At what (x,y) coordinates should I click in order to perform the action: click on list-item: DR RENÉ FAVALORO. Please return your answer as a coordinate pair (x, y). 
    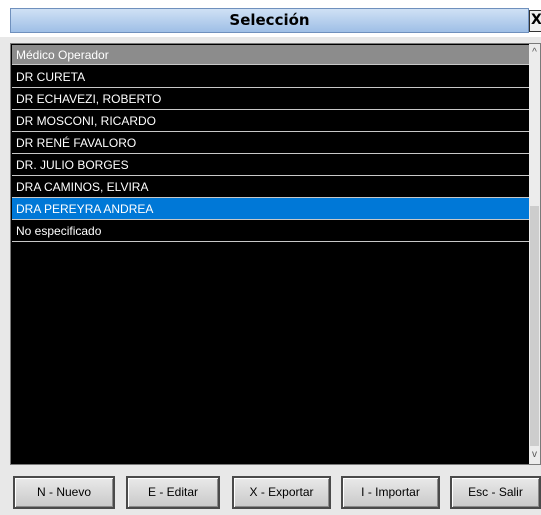
    Looking at the image, I should click on (271, 143).